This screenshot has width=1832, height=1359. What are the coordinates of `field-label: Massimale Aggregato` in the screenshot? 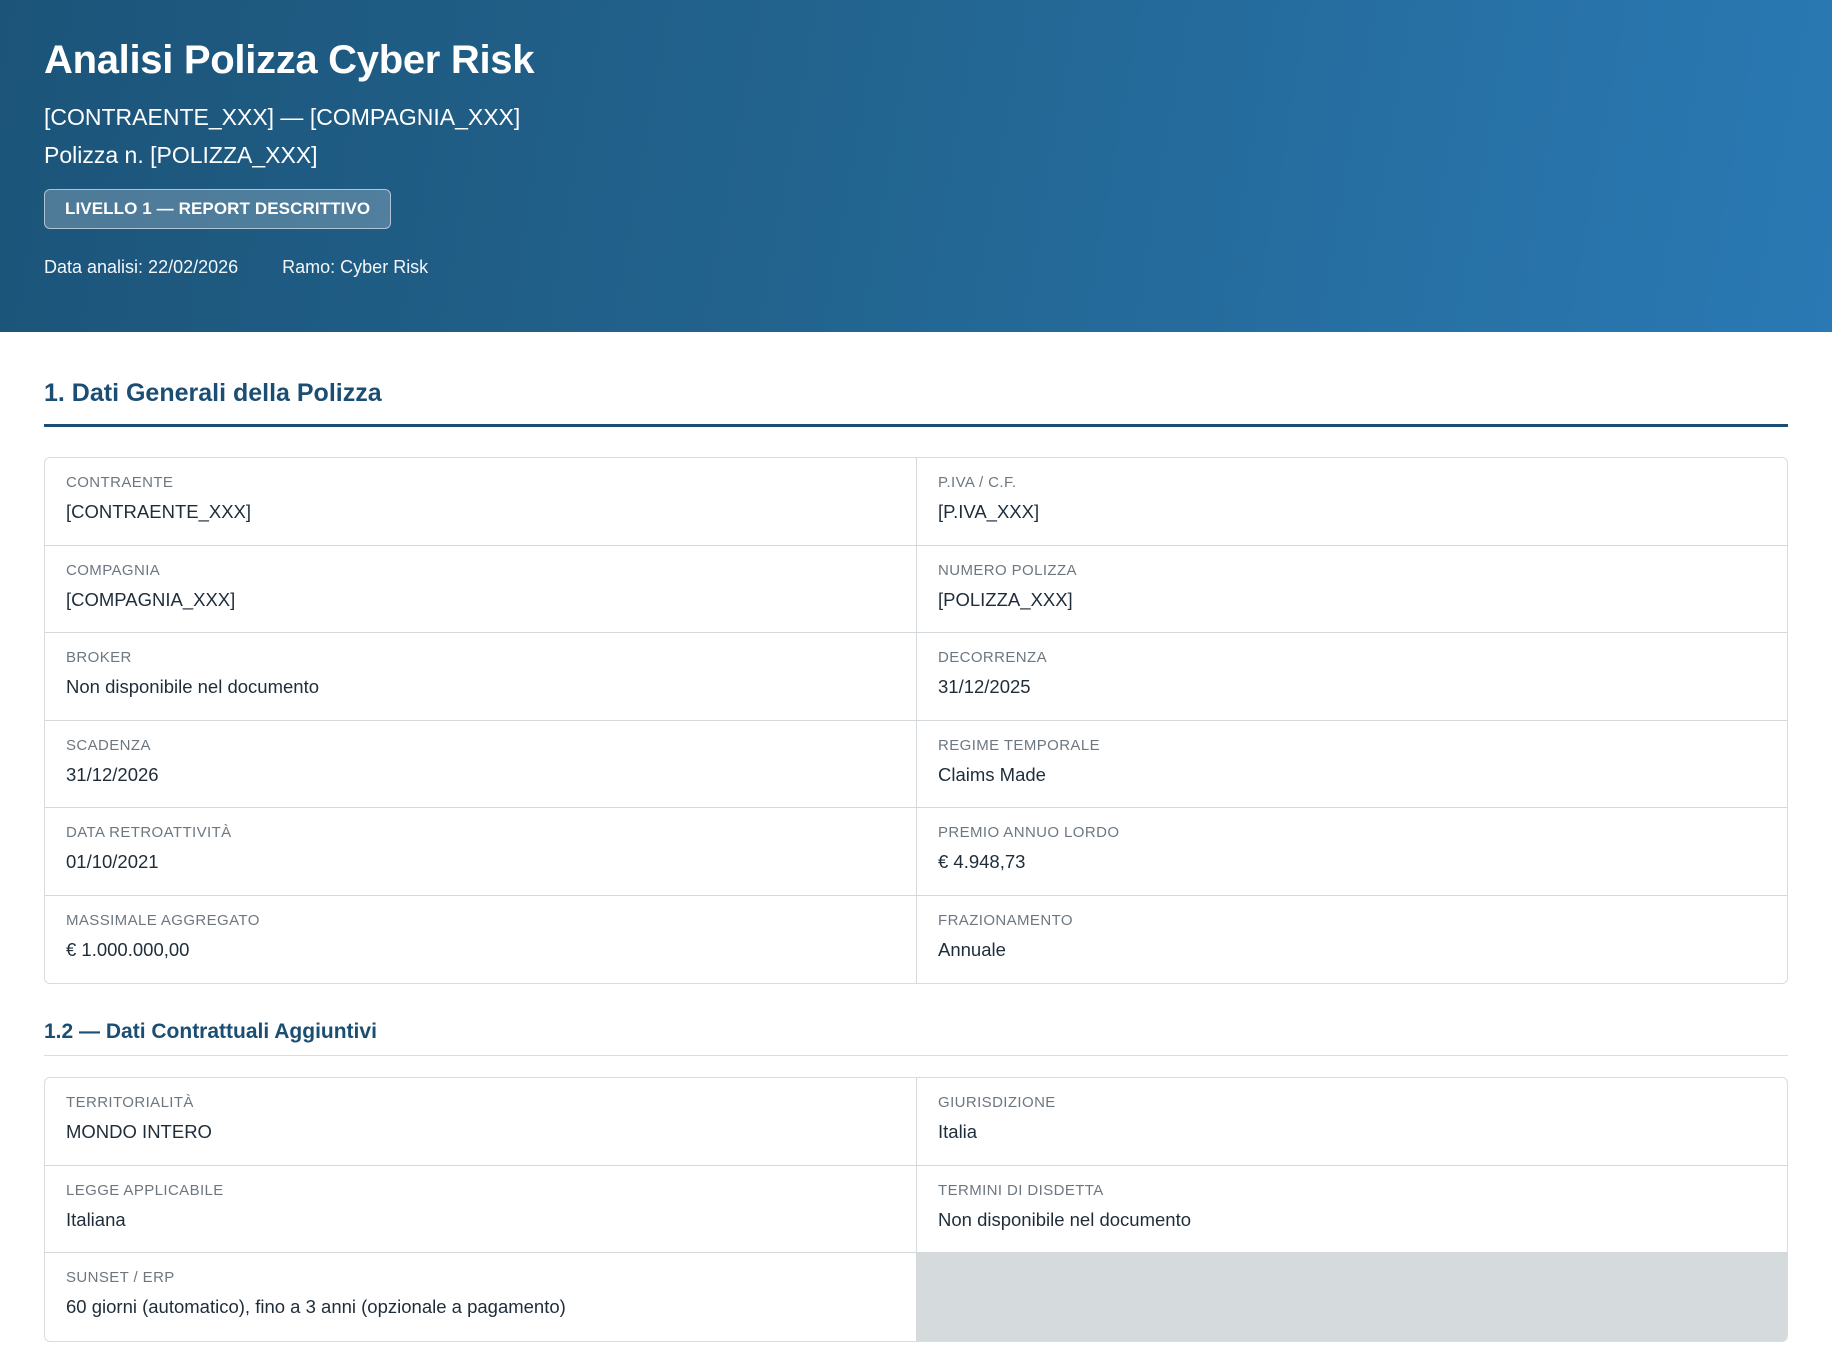 It's located at (163, 920).